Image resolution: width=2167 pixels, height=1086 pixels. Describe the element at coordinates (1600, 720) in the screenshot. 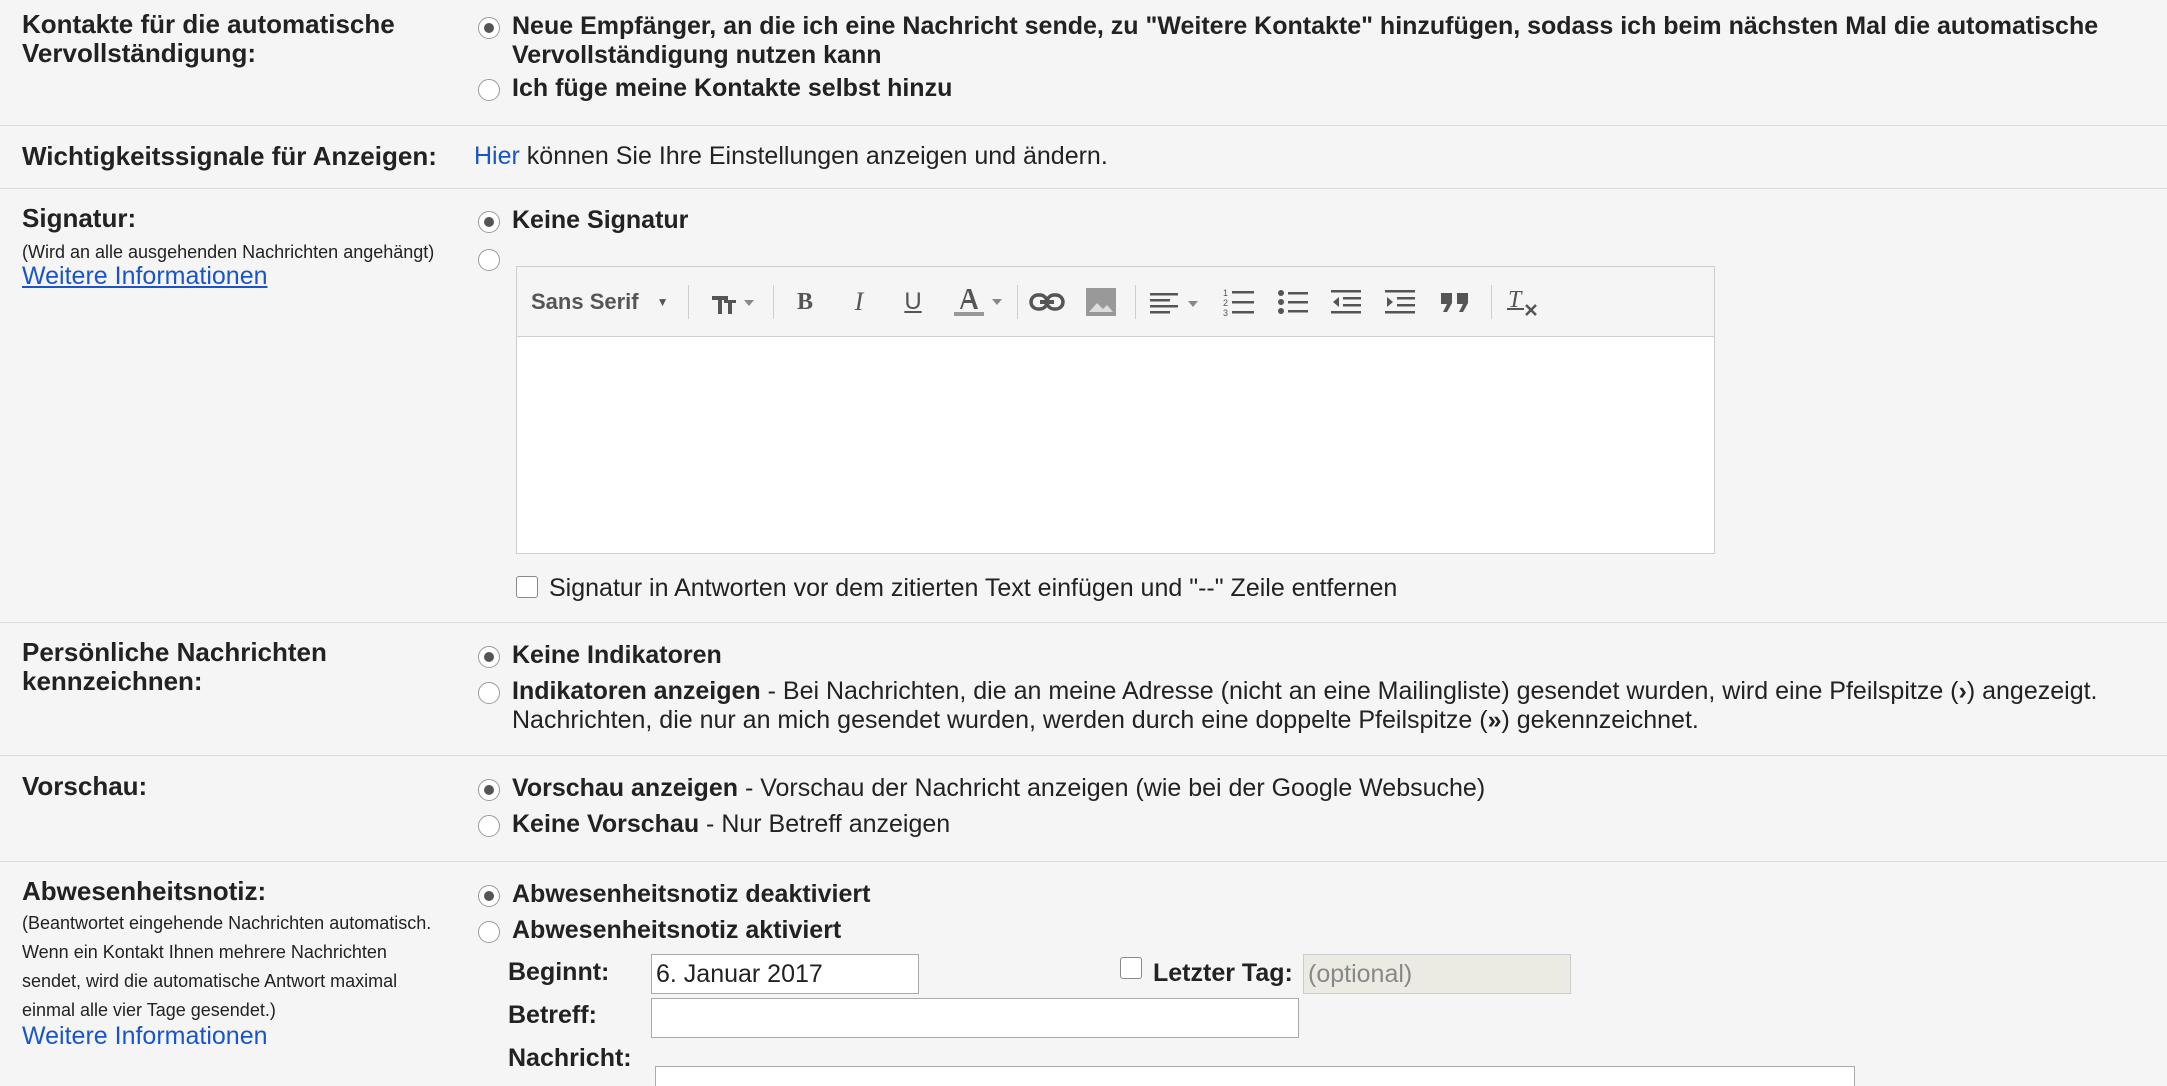

I see `indicators-desc-line2b: ) gekennzeichnet.` at that location.